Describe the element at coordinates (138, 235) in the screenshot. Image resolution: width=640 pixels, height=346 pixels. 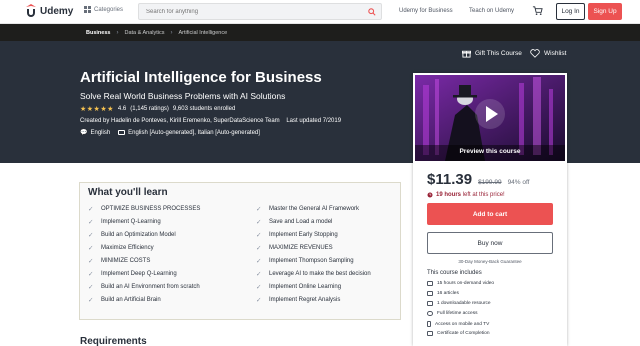
I see `learn-label: Build an Optimization Model` at that location.